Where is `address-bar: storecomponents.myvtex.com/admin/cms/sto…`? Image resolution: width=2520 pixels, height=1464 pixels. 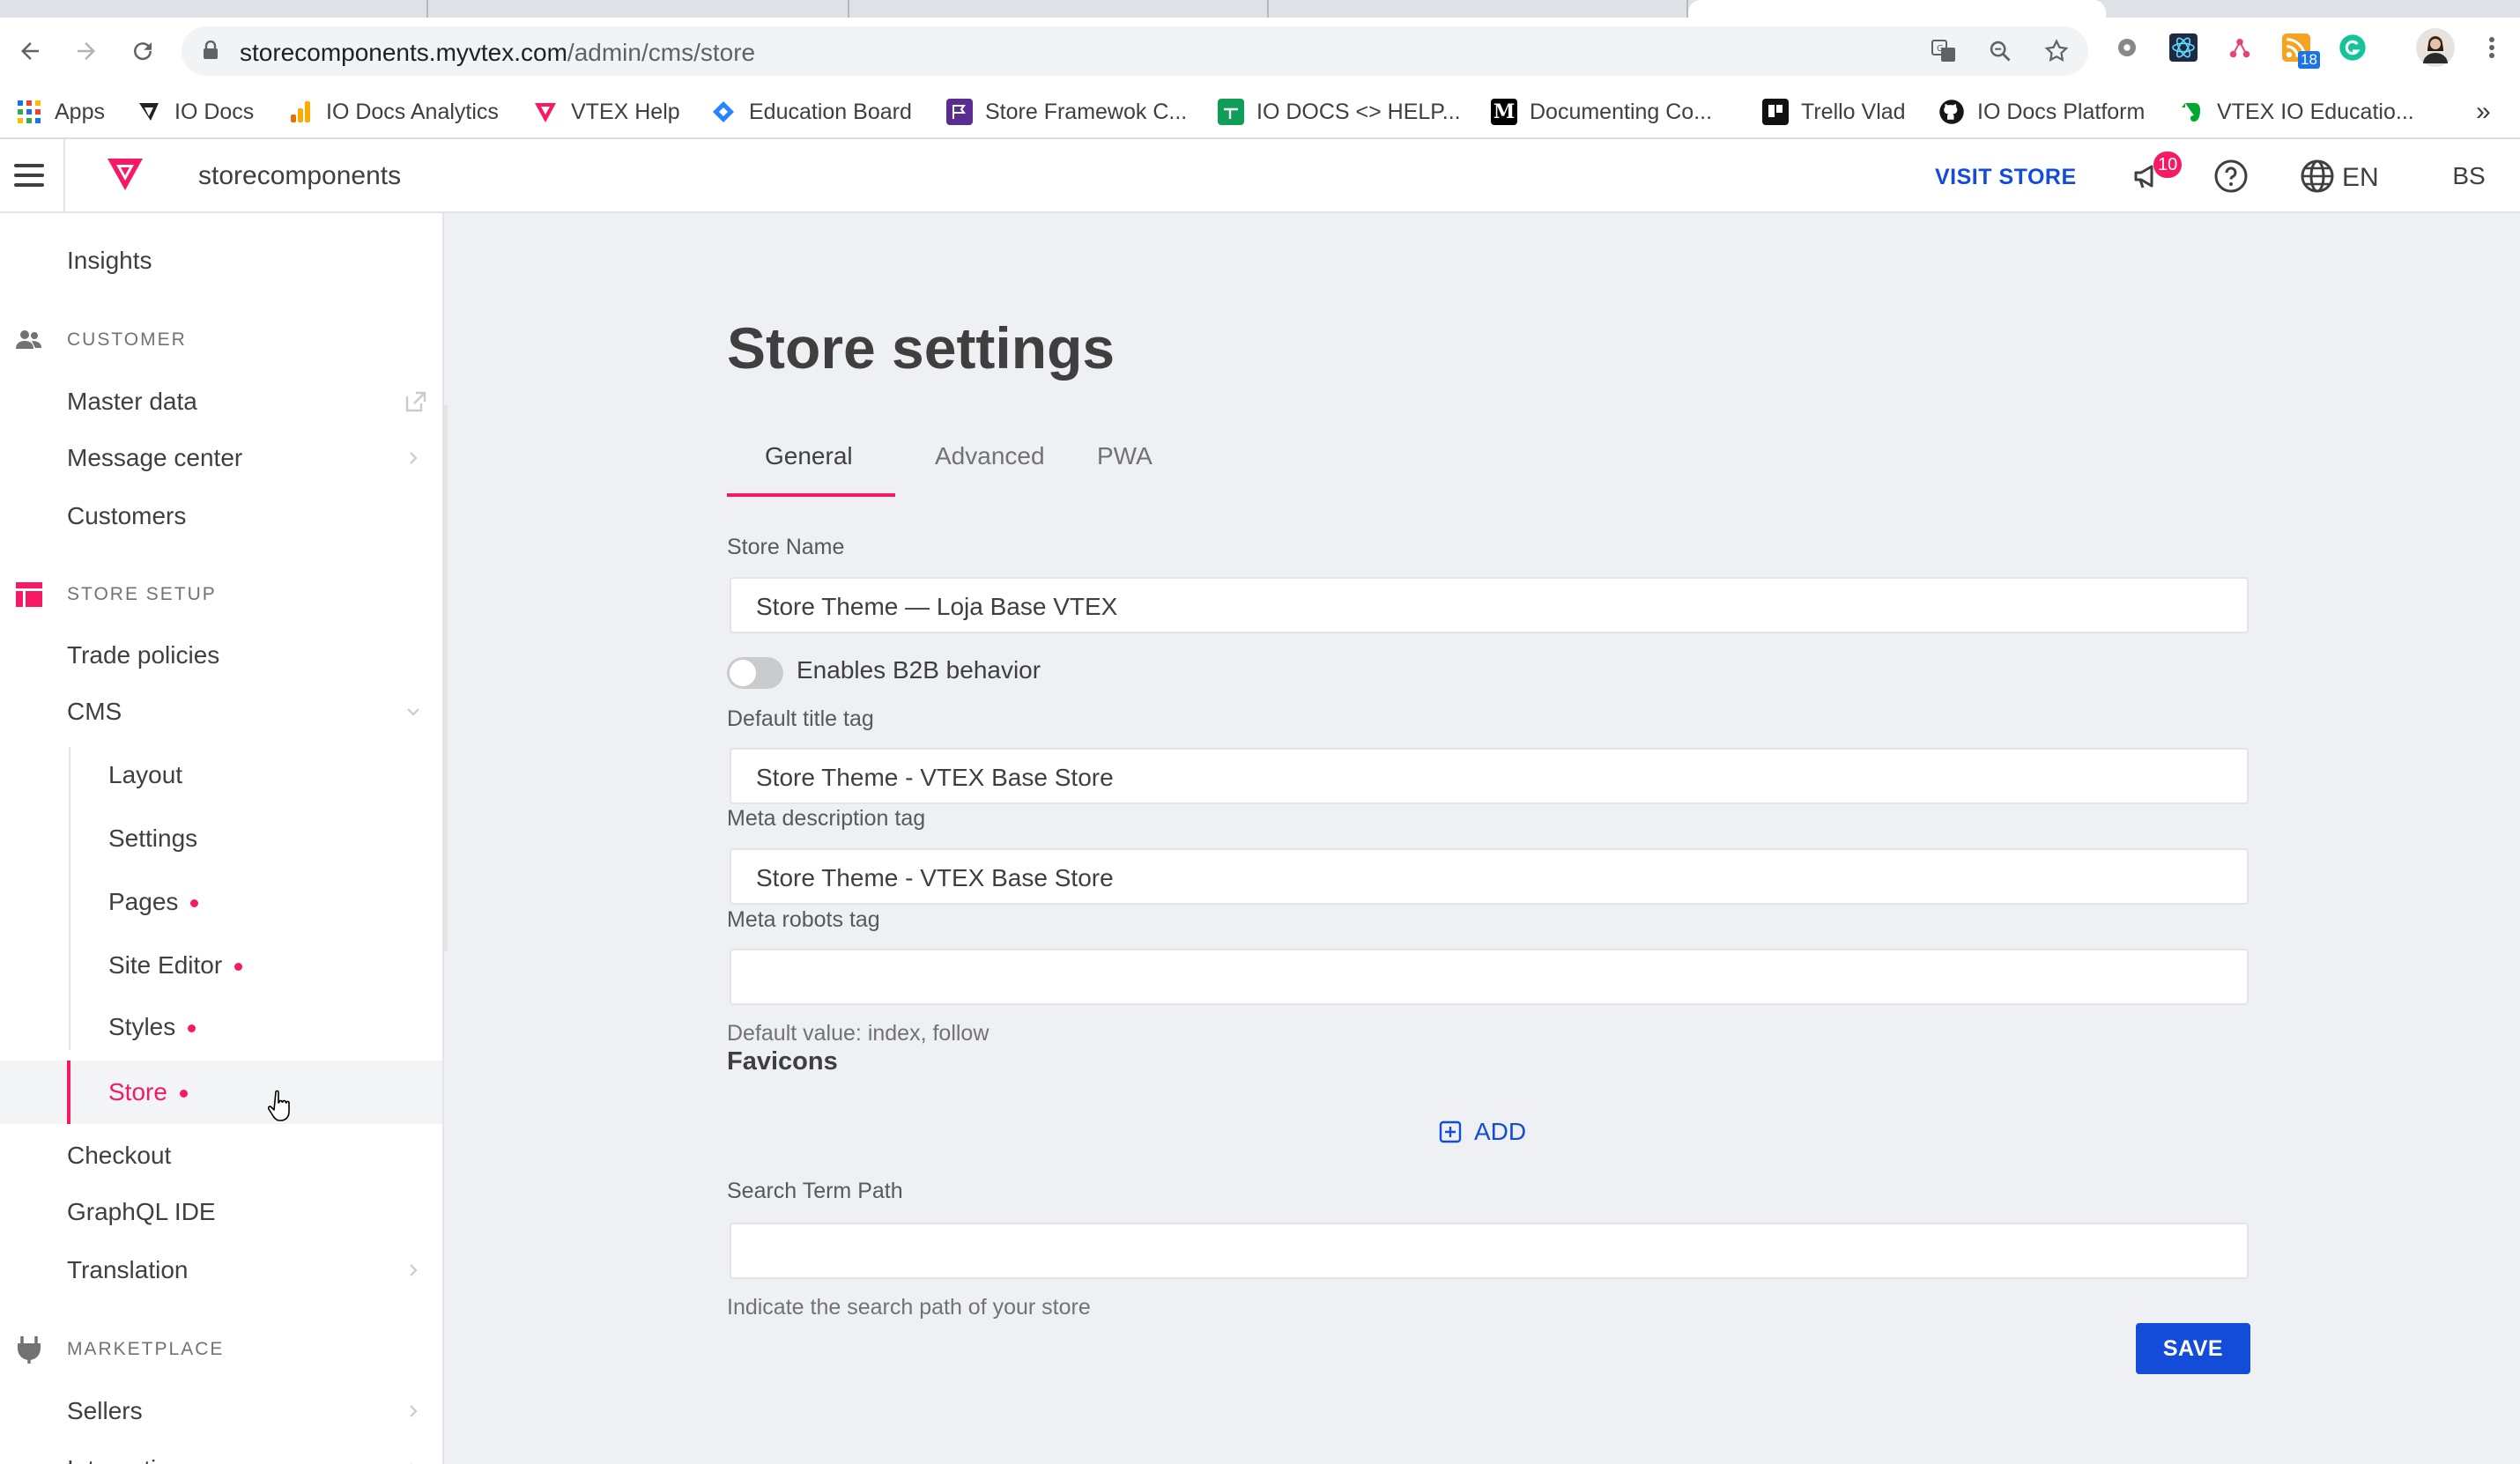 address-bar: storecomponents.myvtex.com/admin/cms/sto… is located at coordinates (1135, 51).